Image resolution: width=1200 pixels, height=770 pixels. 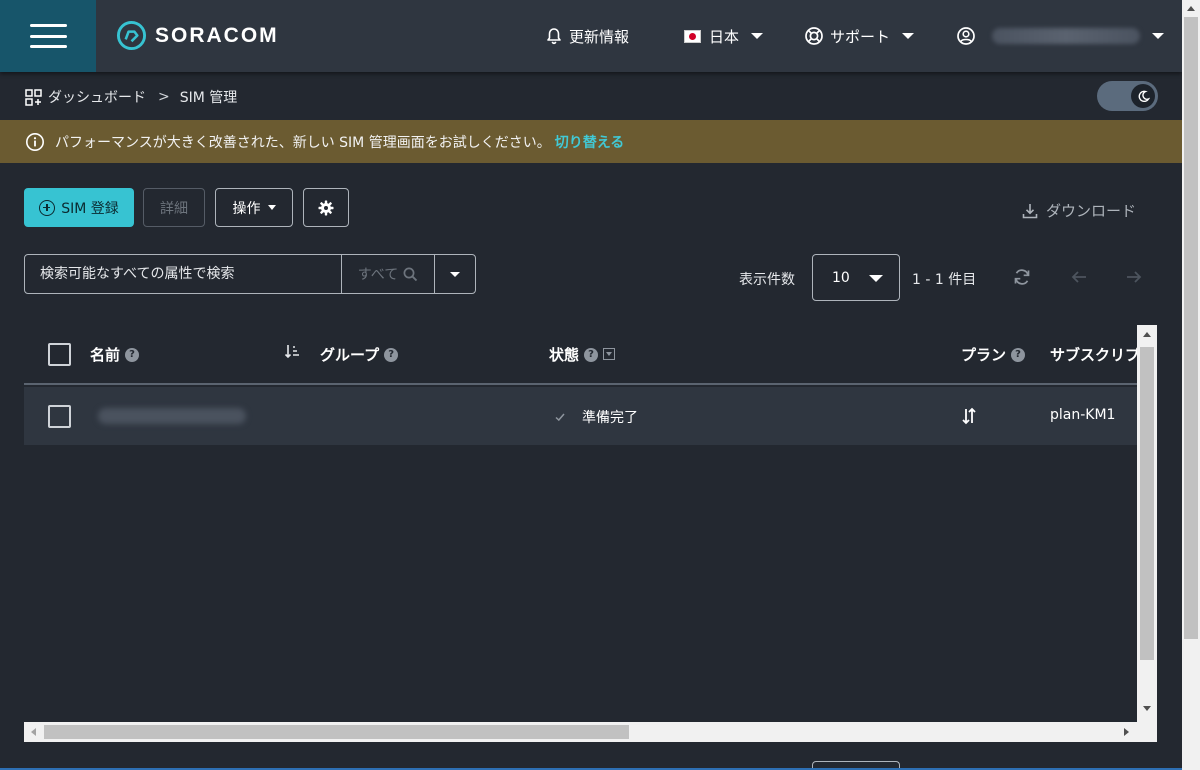 I want to click on check-icon, so click(x=560, y=417).